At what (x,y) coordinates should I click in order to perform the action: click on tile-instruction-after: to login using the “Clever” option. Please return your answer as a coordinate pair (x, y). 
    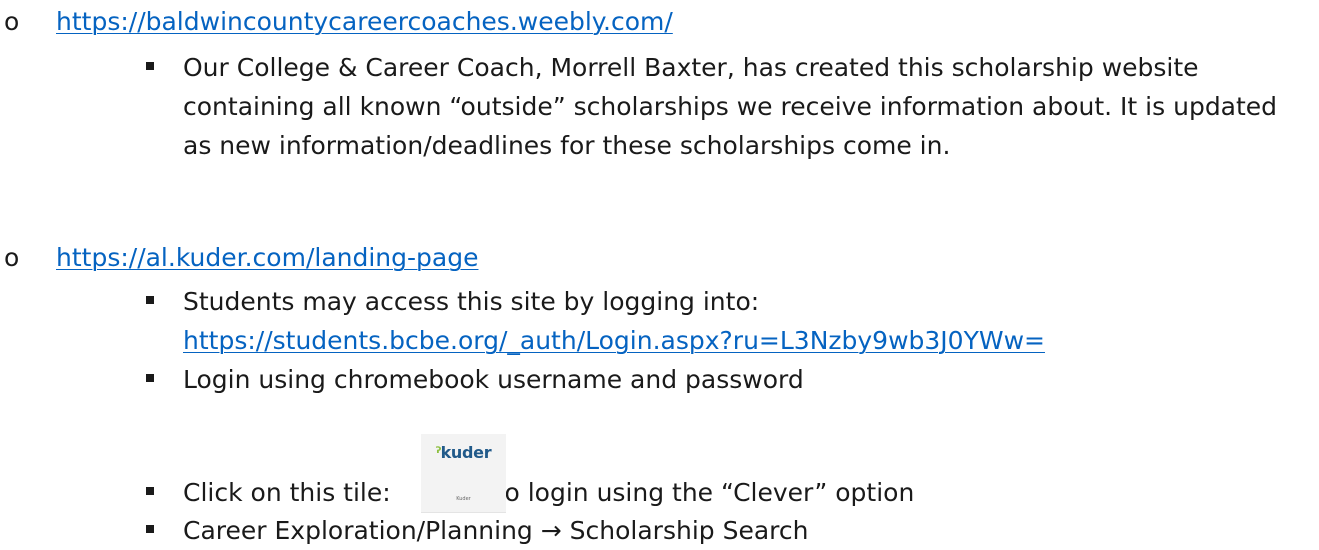
    Looking at the image, I should click on (704, 492).